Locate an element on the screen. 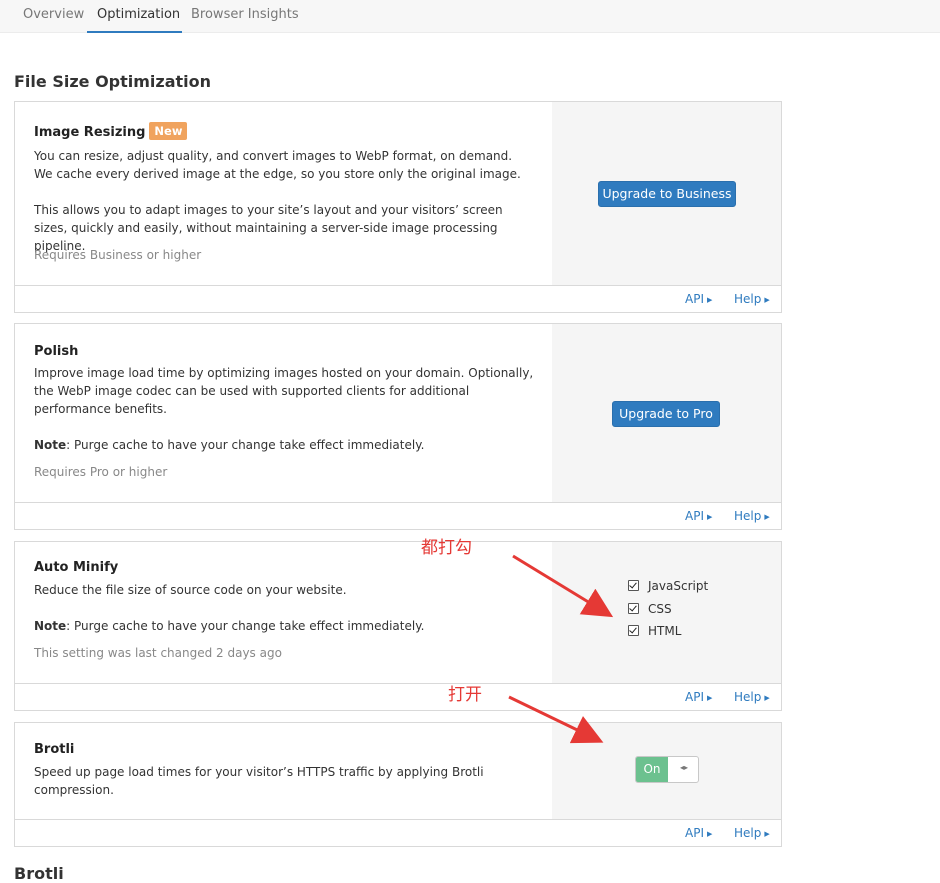 The width and height of the screenshot is (940, 883). tab-optimization-label: Optimization is located at coordinates (139, 14).